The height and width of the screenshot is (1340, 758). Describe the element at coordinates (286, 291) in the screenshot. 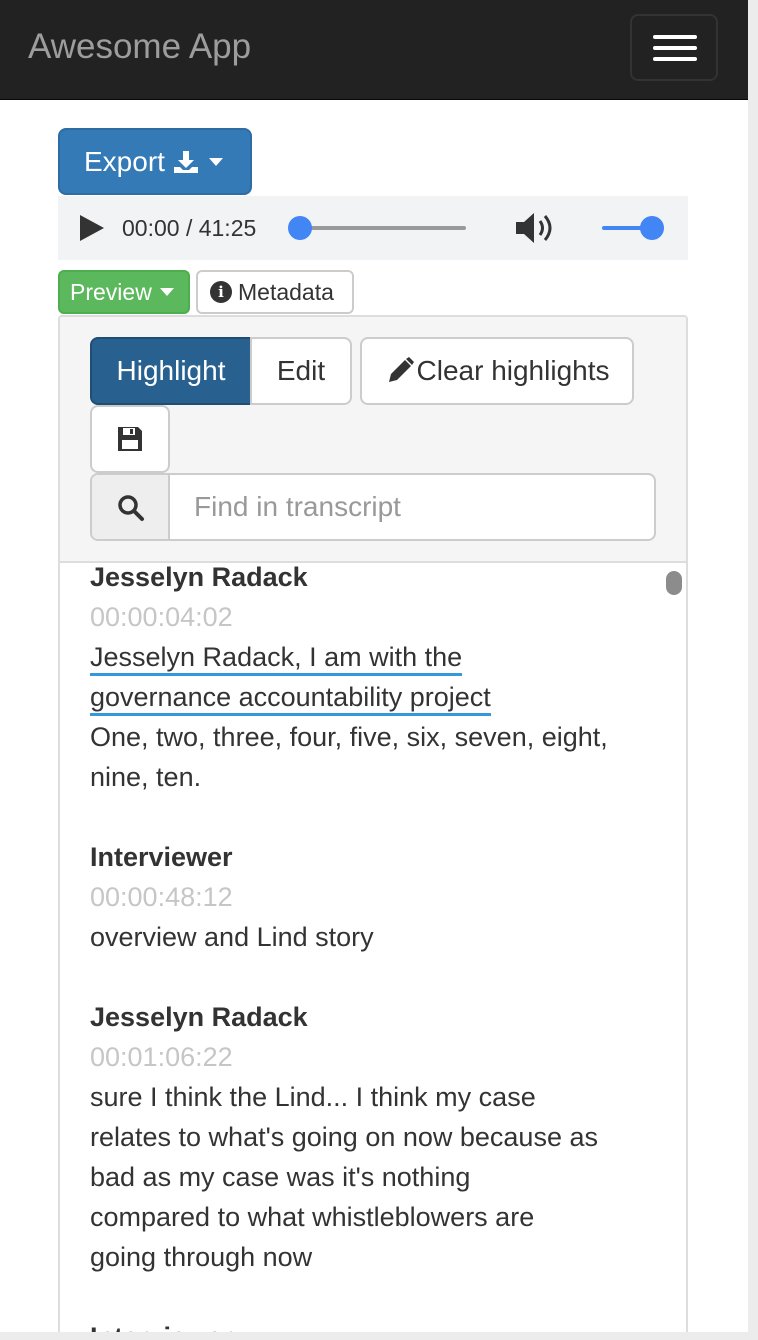

I see `metadata-label: Metadata` at that location.